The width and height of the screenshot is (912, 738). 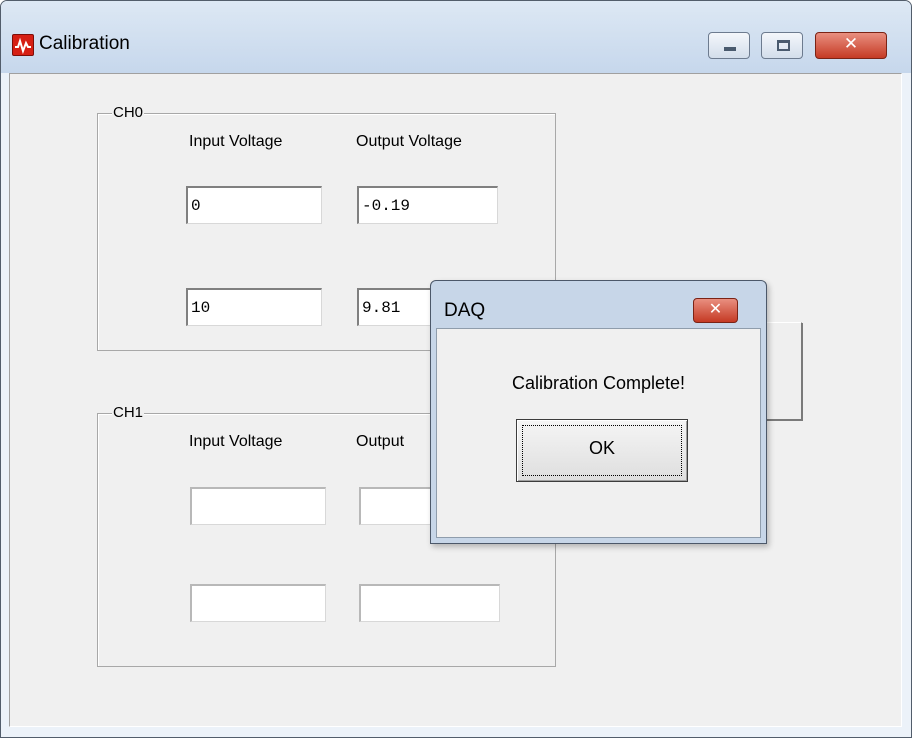 What do you see at coordinates (465, 310) in the screenshot?
I see `dialog-title: DAQ` at bounding box center [465, 310].